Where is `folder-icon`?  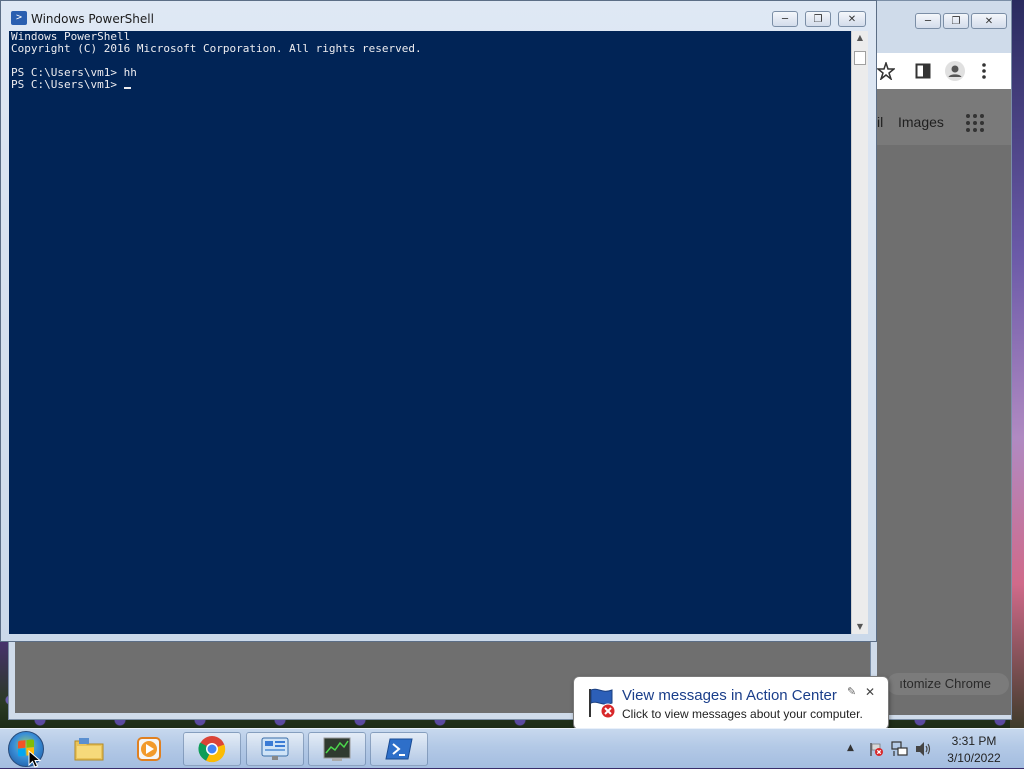
folder-icon is located at coordinates (89, 749).